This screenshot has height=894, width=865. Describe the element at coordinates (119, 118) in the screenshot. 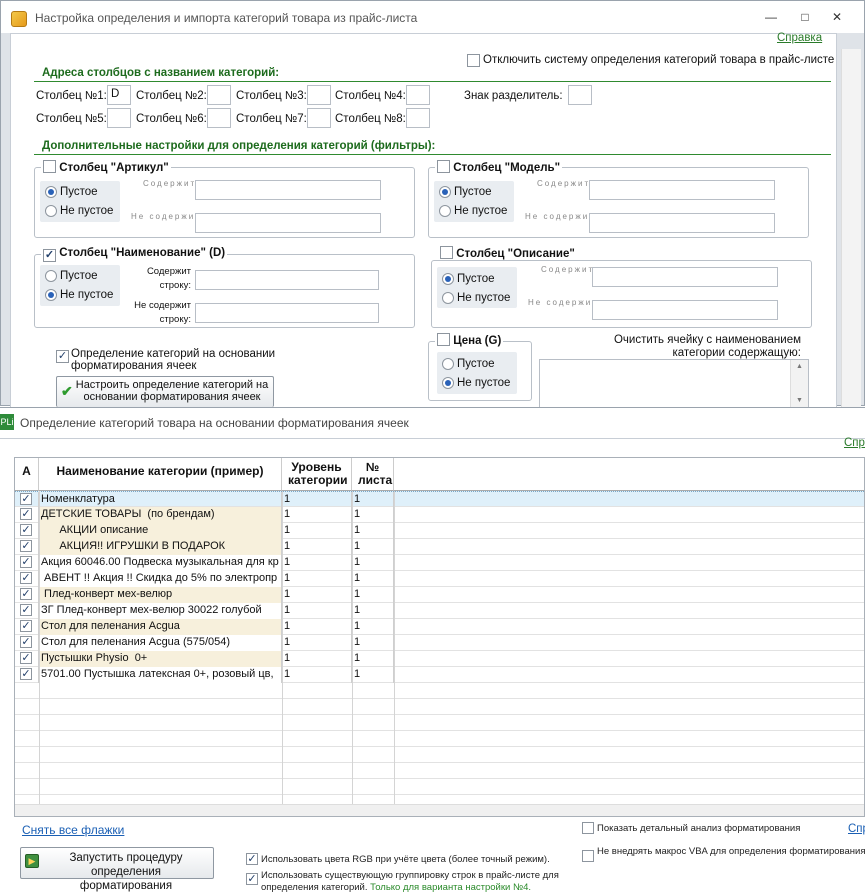

I see `column-5-input` at that location.